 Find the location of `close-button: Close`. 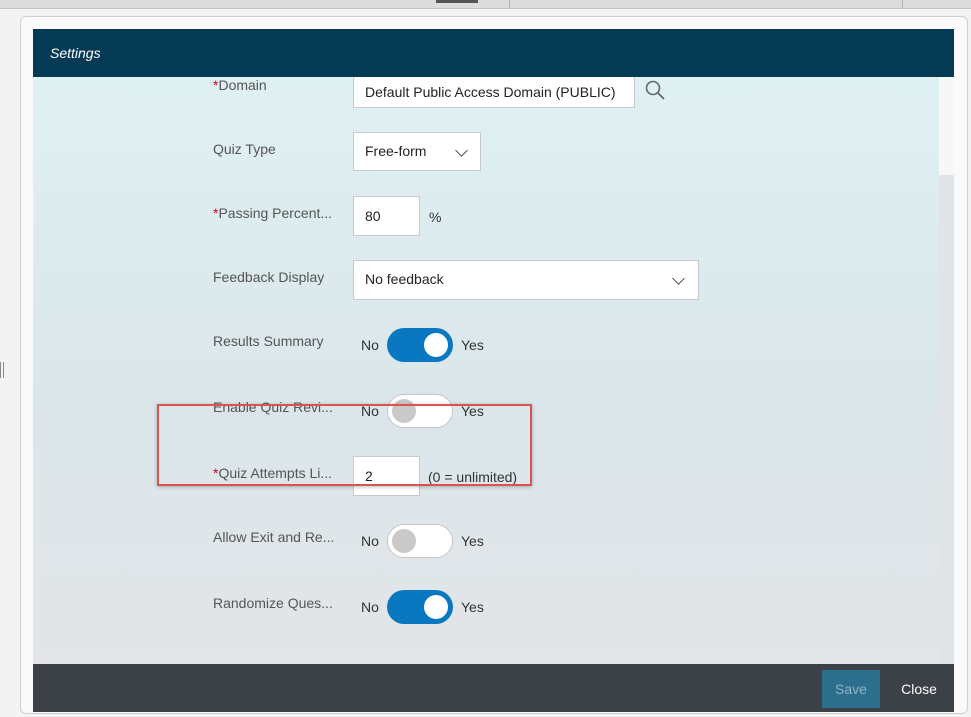

close-button: Close is located at coordinates (919, 689).